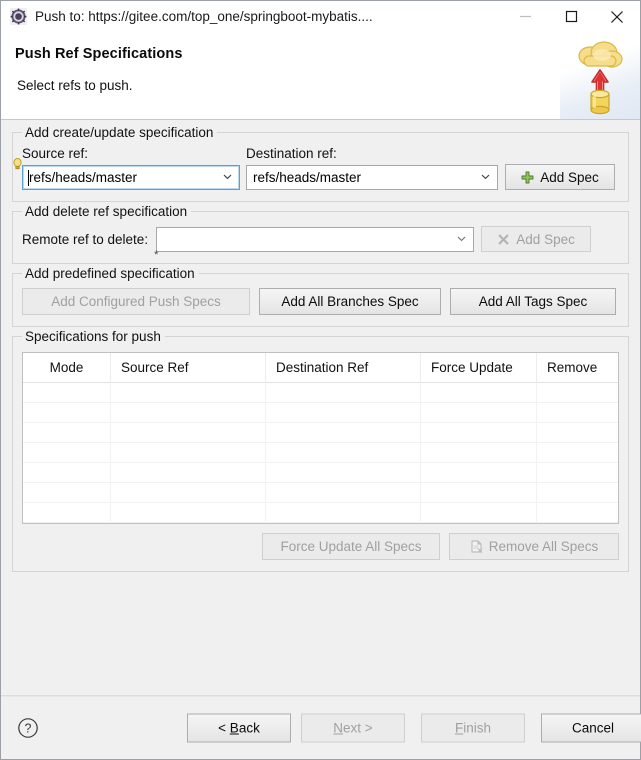  Describe the element at coordinates (569, 177) in the screenshot. I see `add-create-update-spec-label: Add Spec` at that location.